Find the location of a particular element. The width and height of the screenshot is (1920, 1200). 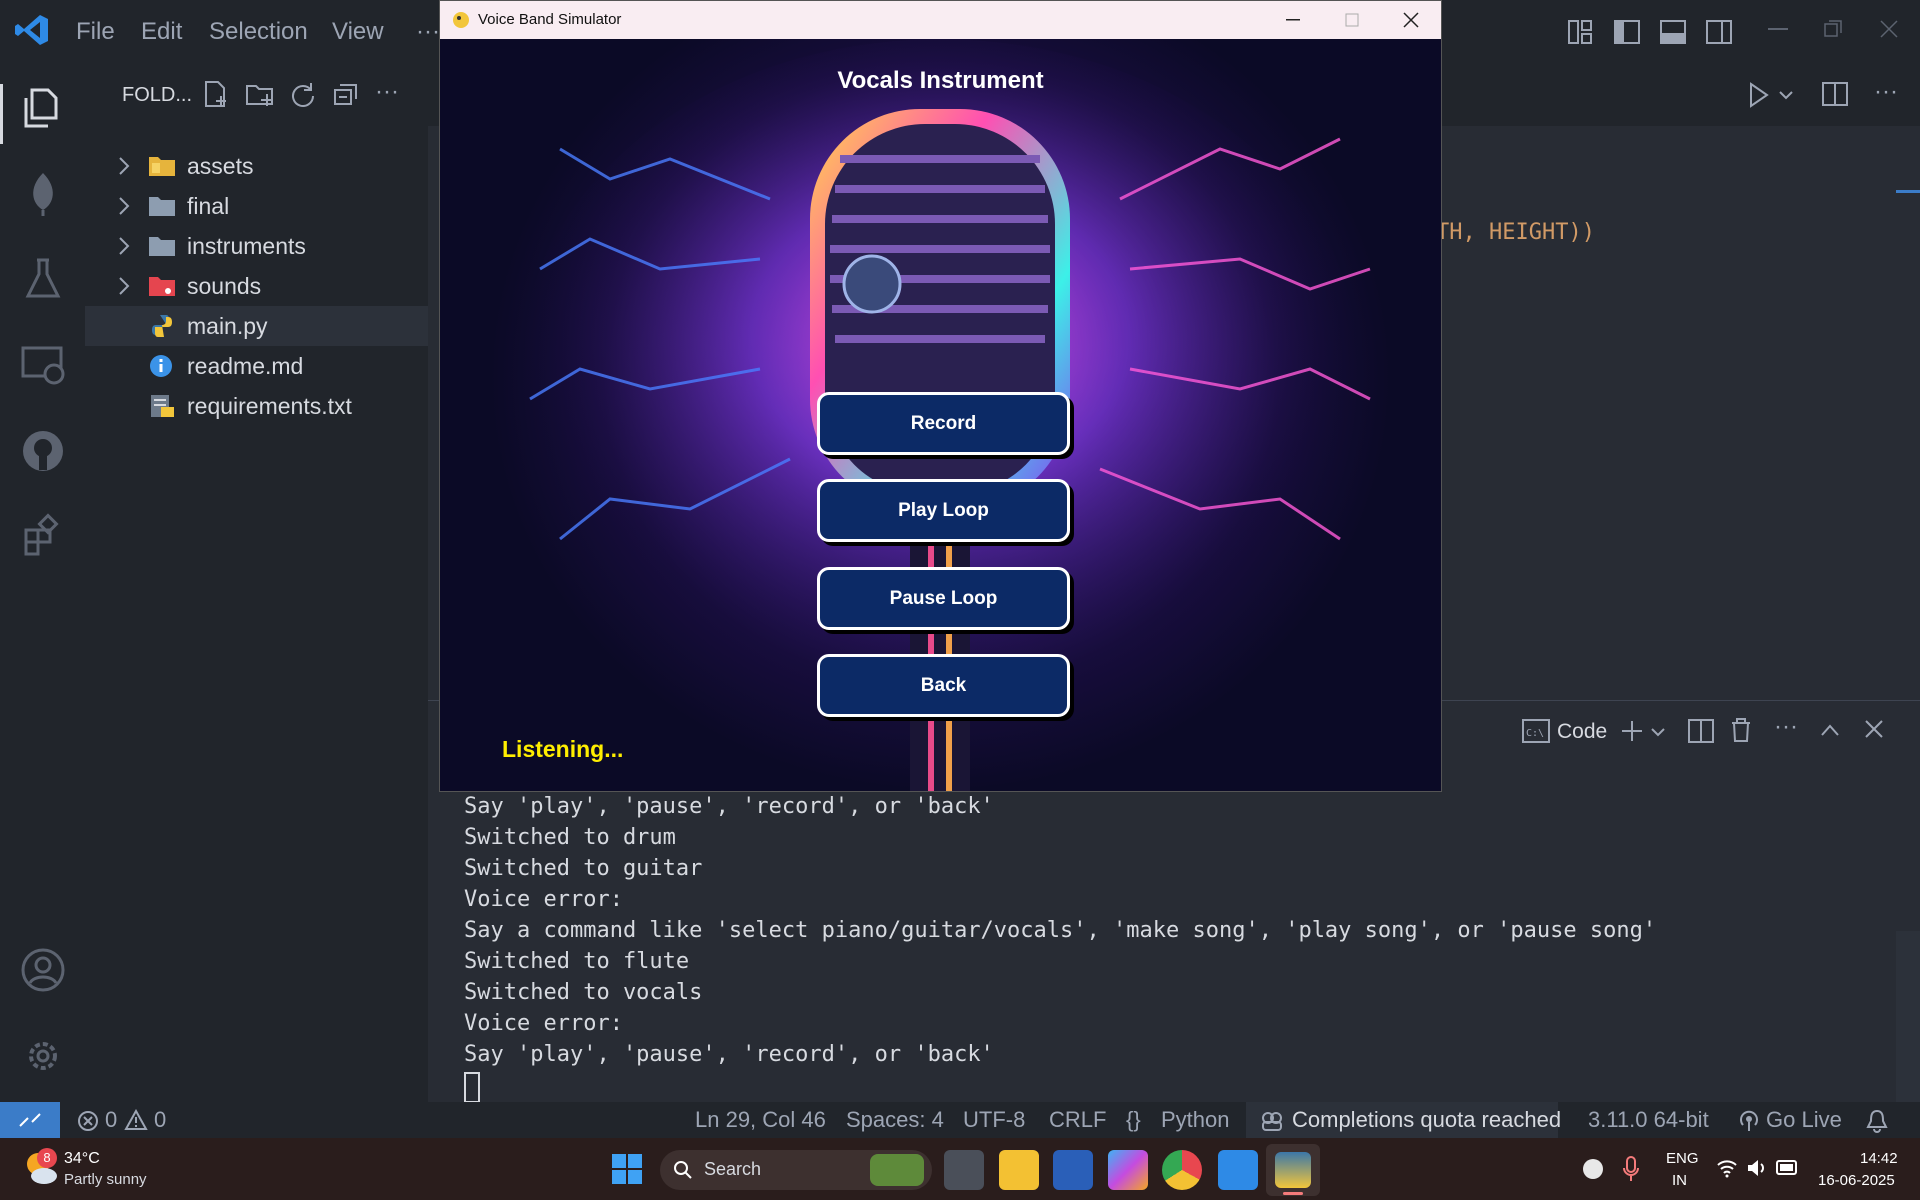

pause-loop-button: Pause Loop is located at coordinates (943, 598).